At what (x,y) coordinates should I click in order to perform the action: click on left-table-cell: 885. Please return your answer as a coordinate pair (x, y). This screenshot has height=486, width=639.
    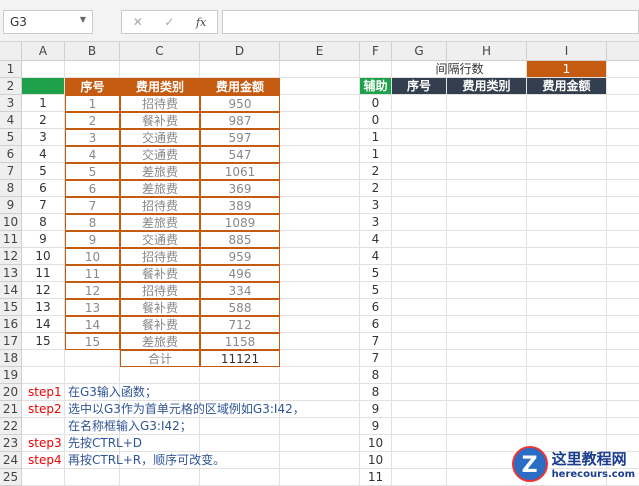
    Looking at the image, I should click on (240, 239).